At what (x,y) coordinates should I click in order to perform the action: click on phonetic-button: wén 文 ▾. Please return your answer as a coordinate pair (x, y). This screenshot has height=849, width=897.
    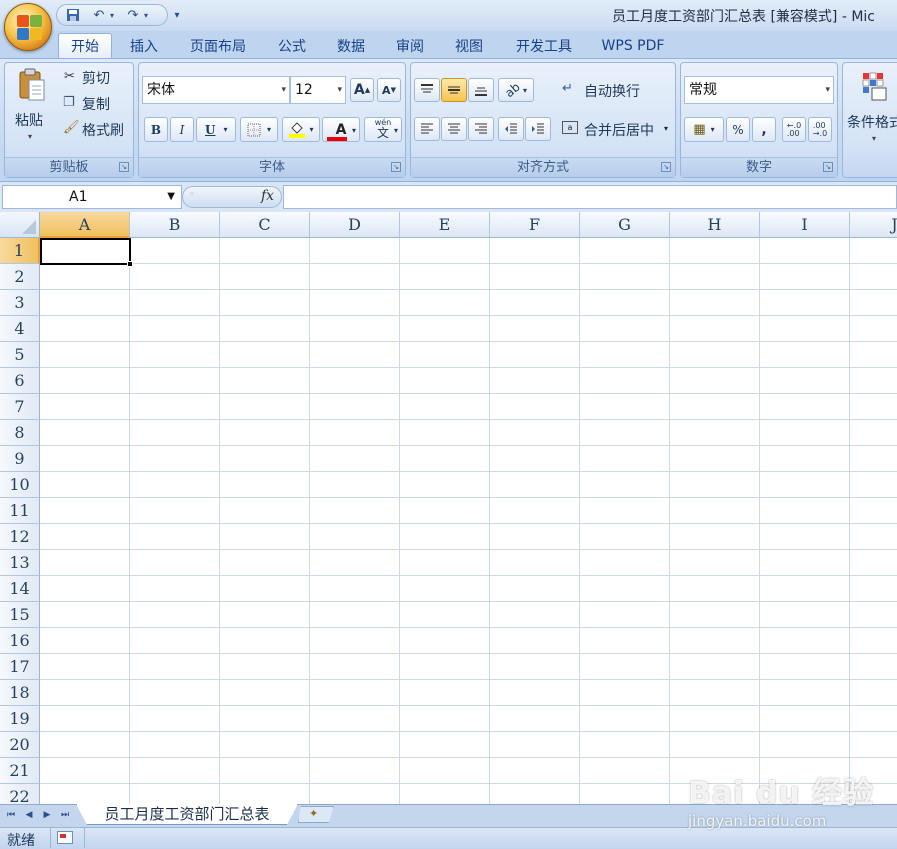
    Looking at the image, I should click on (383, 129).